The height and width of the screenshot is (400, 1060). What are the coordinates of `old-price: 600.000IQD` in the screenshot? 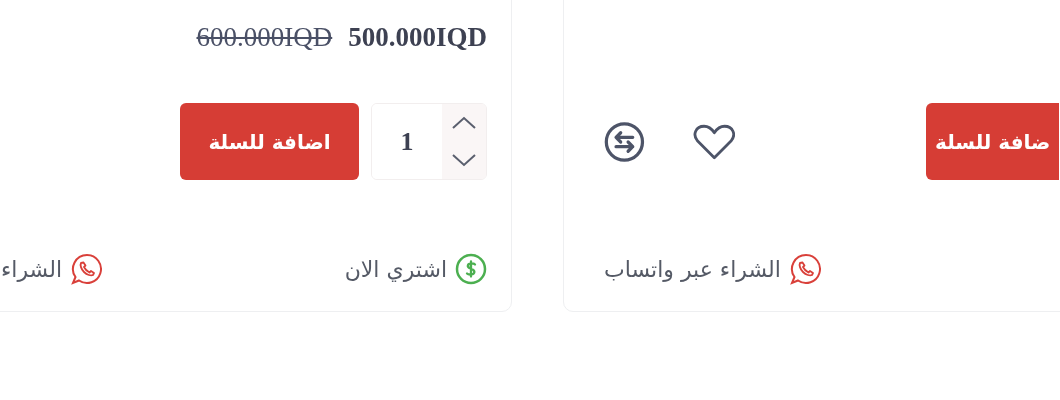 It's located at (264, 37).